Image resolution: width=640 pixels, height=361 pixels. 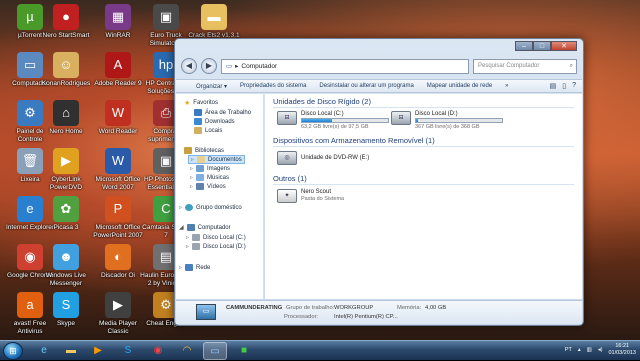 I want to click on computer-icon, so click(x=190, y=227).